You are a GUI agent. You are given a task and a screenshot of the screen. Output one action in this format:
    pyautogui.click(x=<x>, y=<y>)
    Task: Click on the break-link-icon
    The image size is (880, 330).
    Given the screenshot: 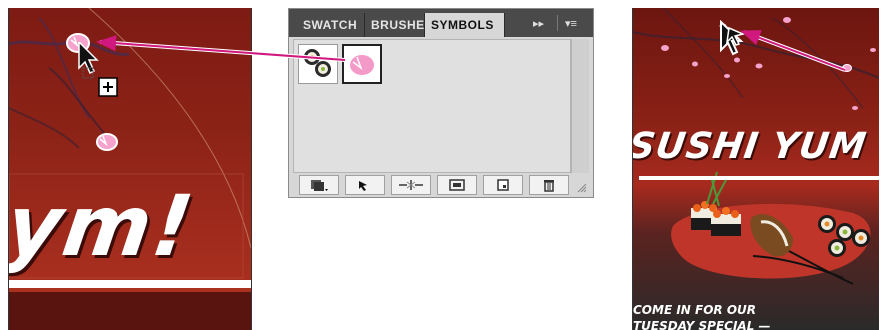 What is the action you would take?
    pyautogui.click(x=411, y=185)
    